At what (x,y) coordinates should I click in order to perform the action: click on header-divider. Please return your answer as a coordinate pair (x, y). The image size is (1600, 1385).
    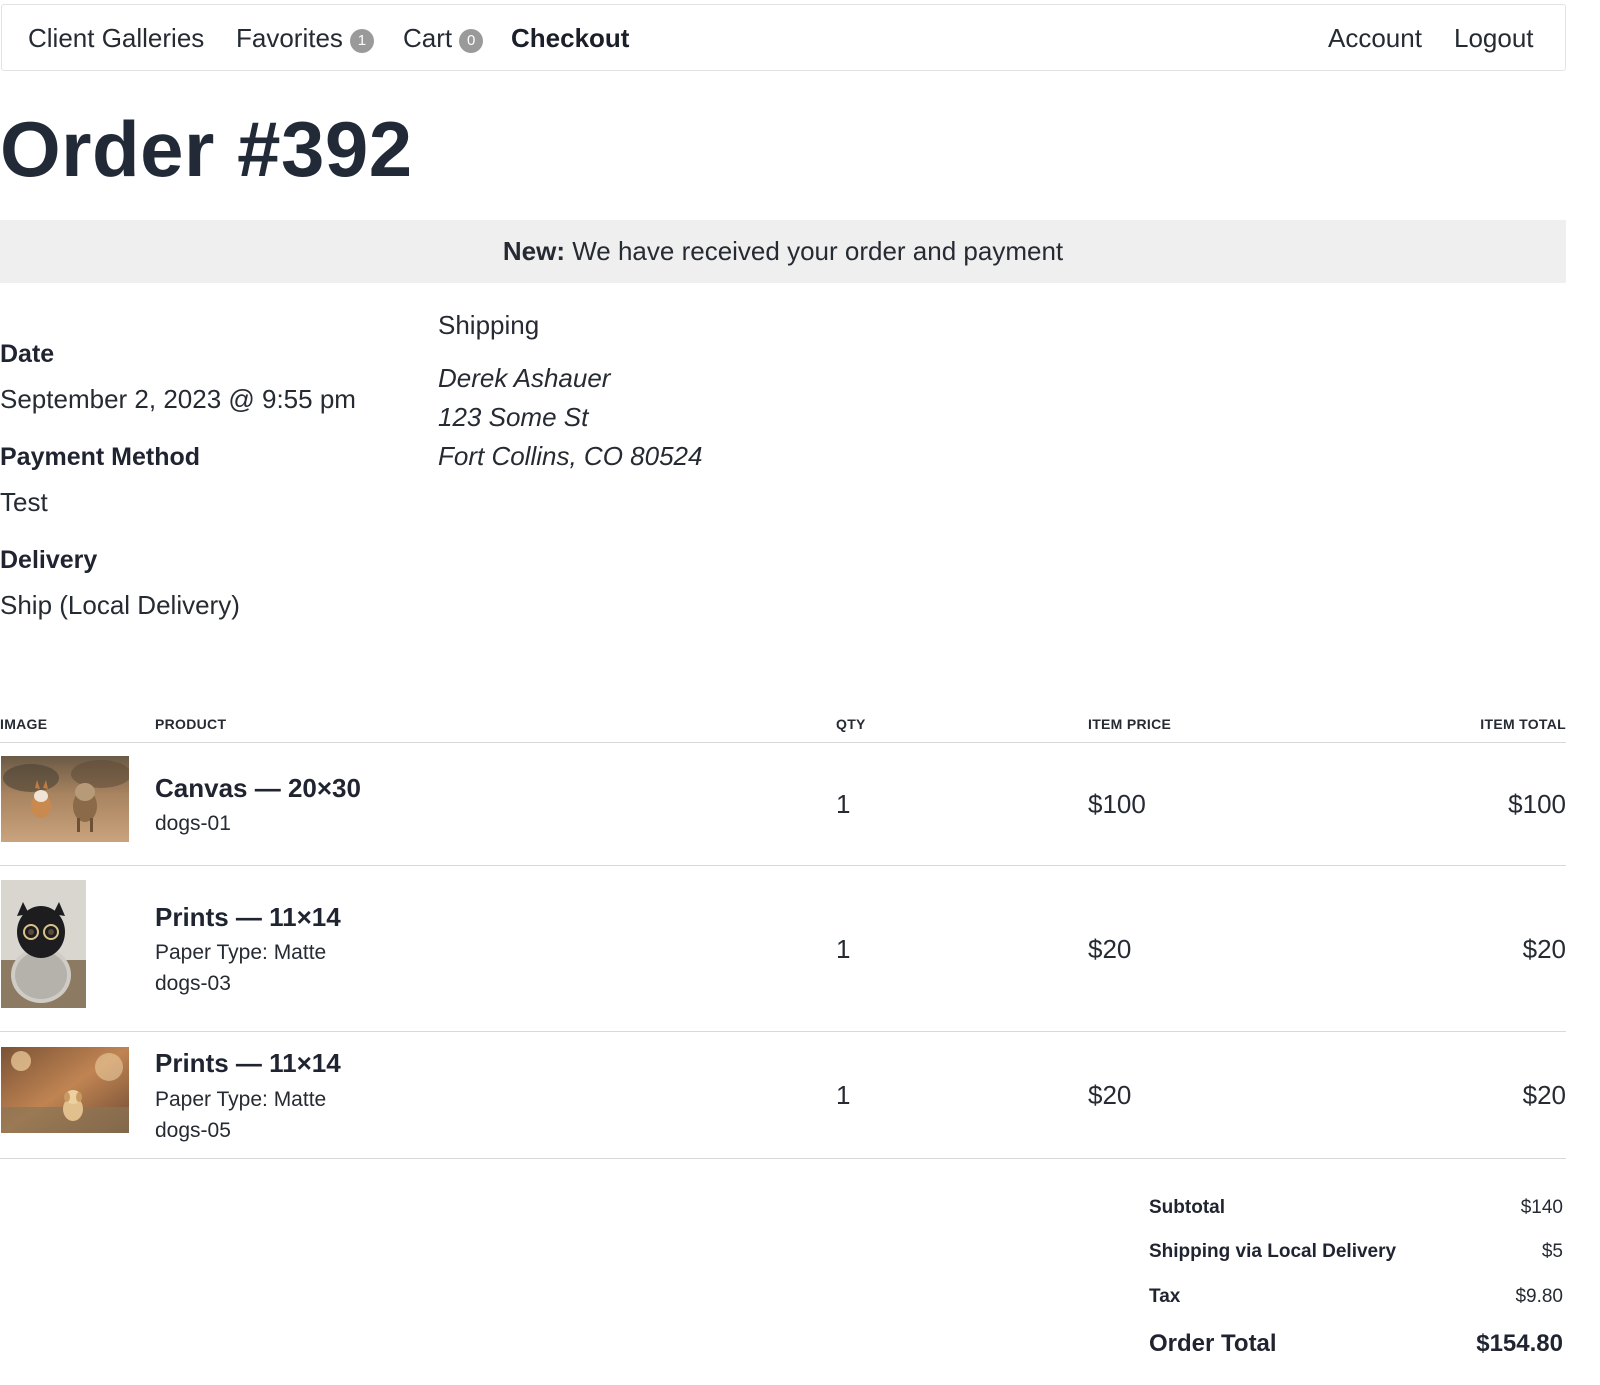
    Looking at the image, I should click on (783, 742).